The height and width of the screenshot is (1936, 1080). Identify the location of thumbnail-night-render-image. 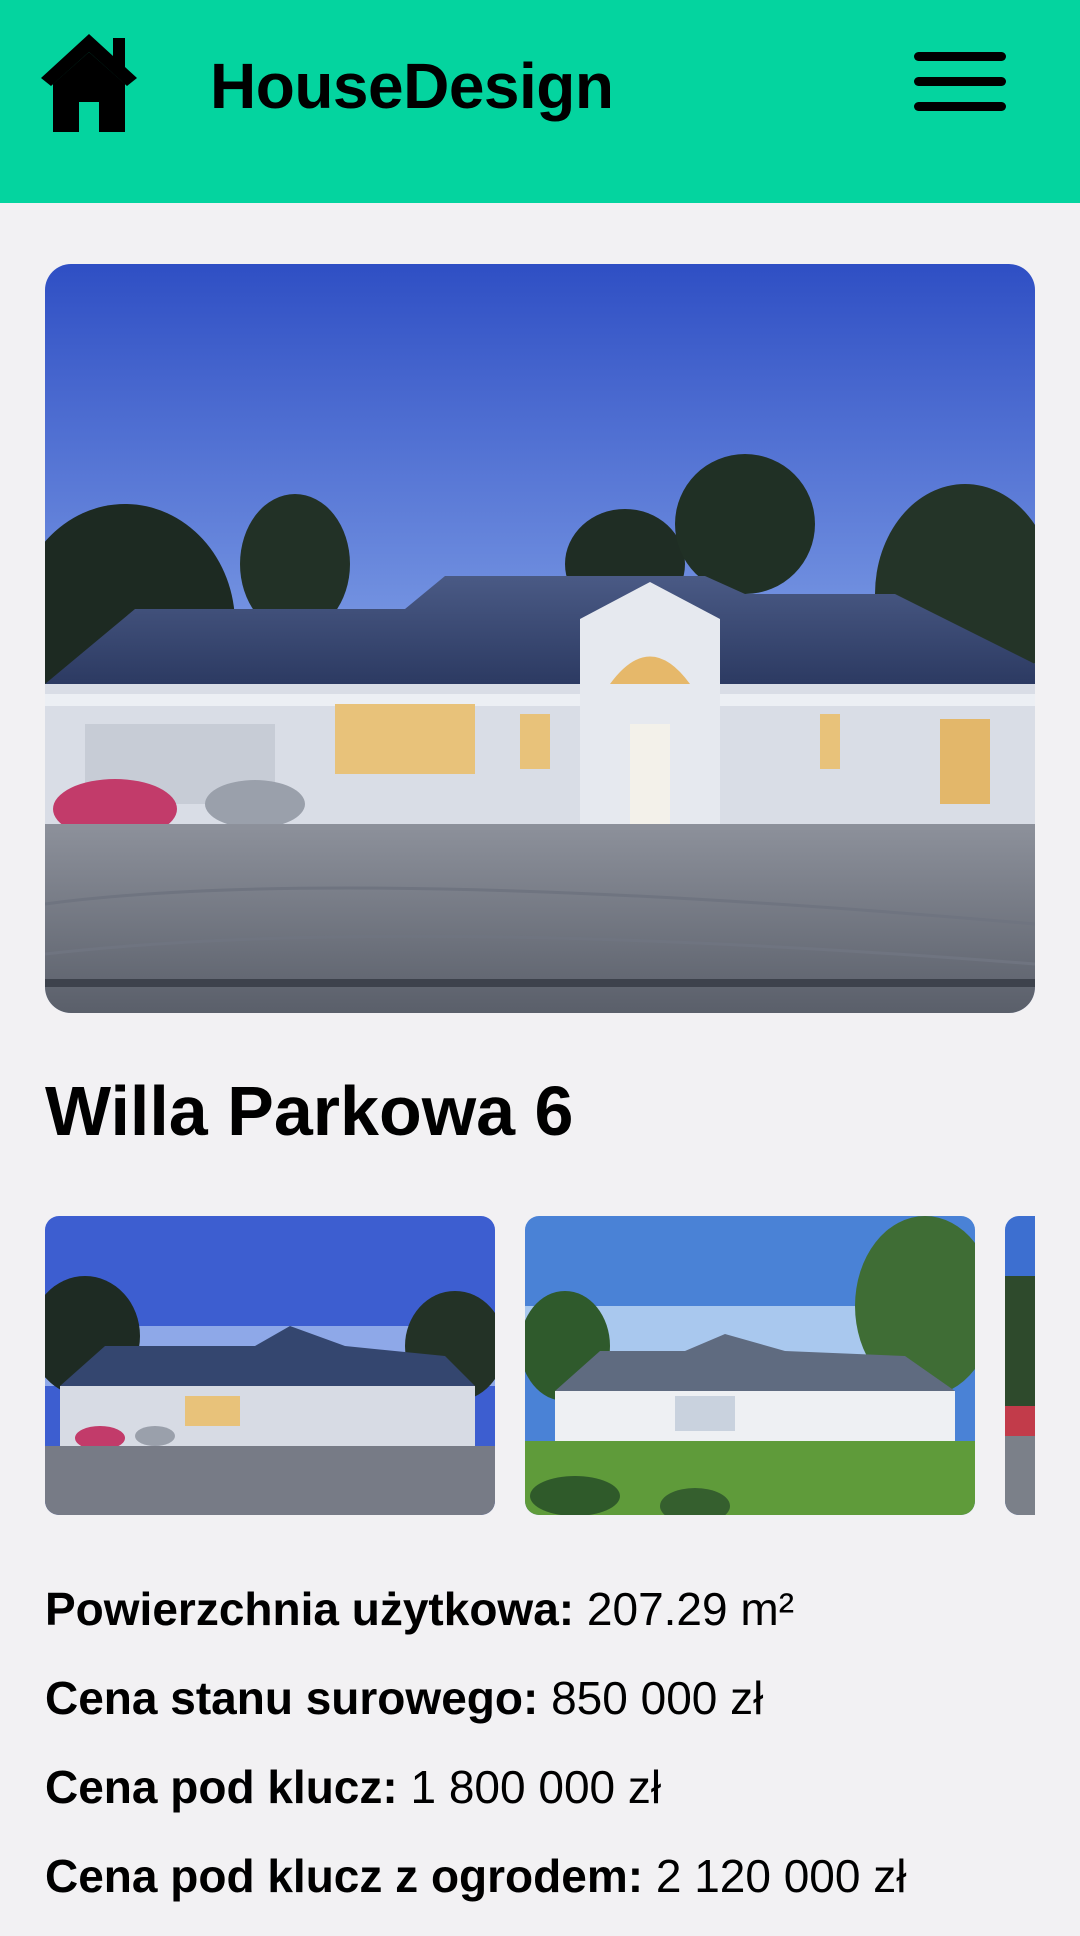
(270, 1365).